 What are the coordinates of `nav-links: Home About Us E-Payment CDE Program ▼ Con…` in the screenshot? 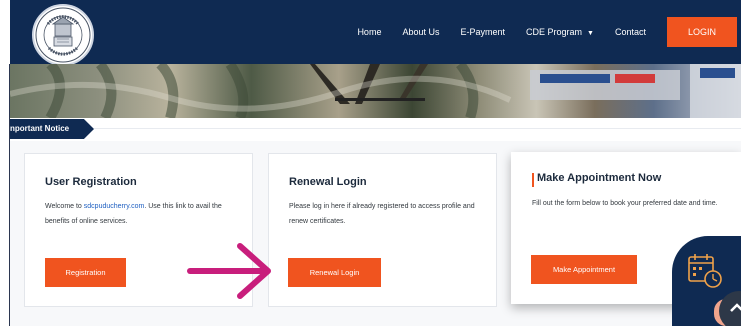 It's located at (549, 32).